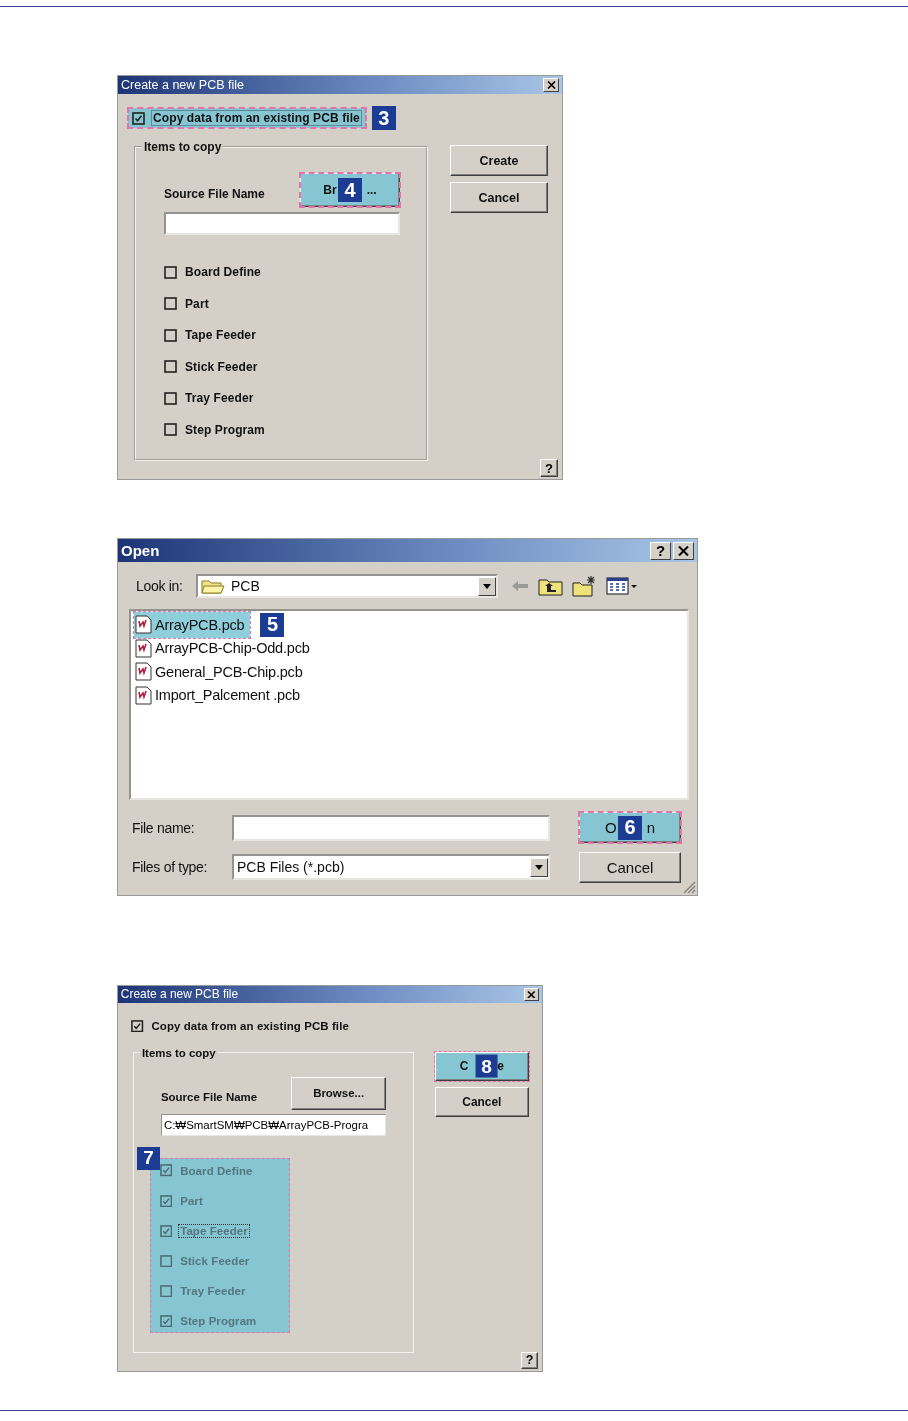  I want to click on file-item: General_PCB-Chip.pcb, so click(221, 671).